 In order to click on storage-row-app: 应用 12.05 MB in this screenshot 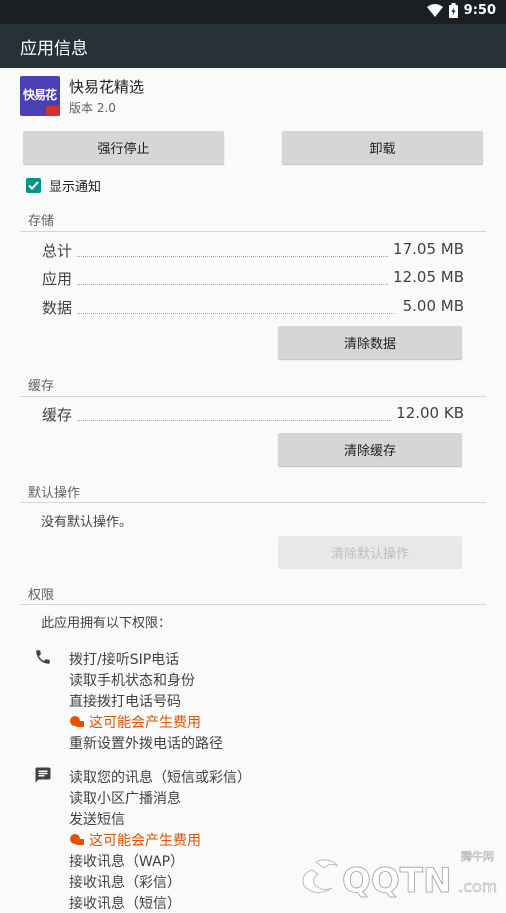, I will do `click(253, 278)`.